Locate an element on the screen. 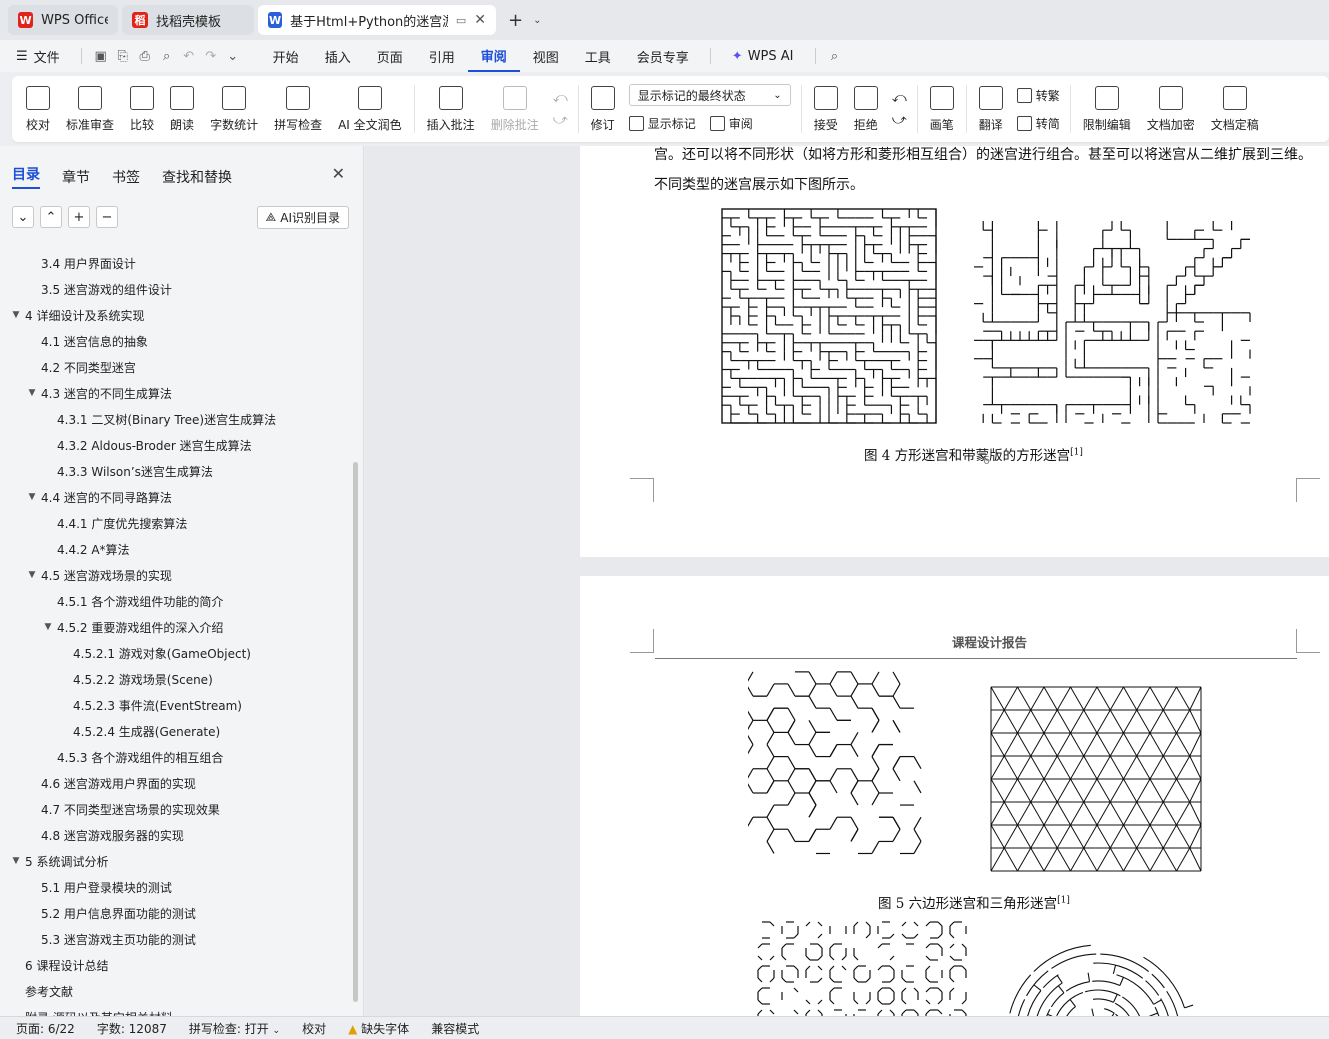  menu-tools: 工具 is located at coordinates (598, 56).